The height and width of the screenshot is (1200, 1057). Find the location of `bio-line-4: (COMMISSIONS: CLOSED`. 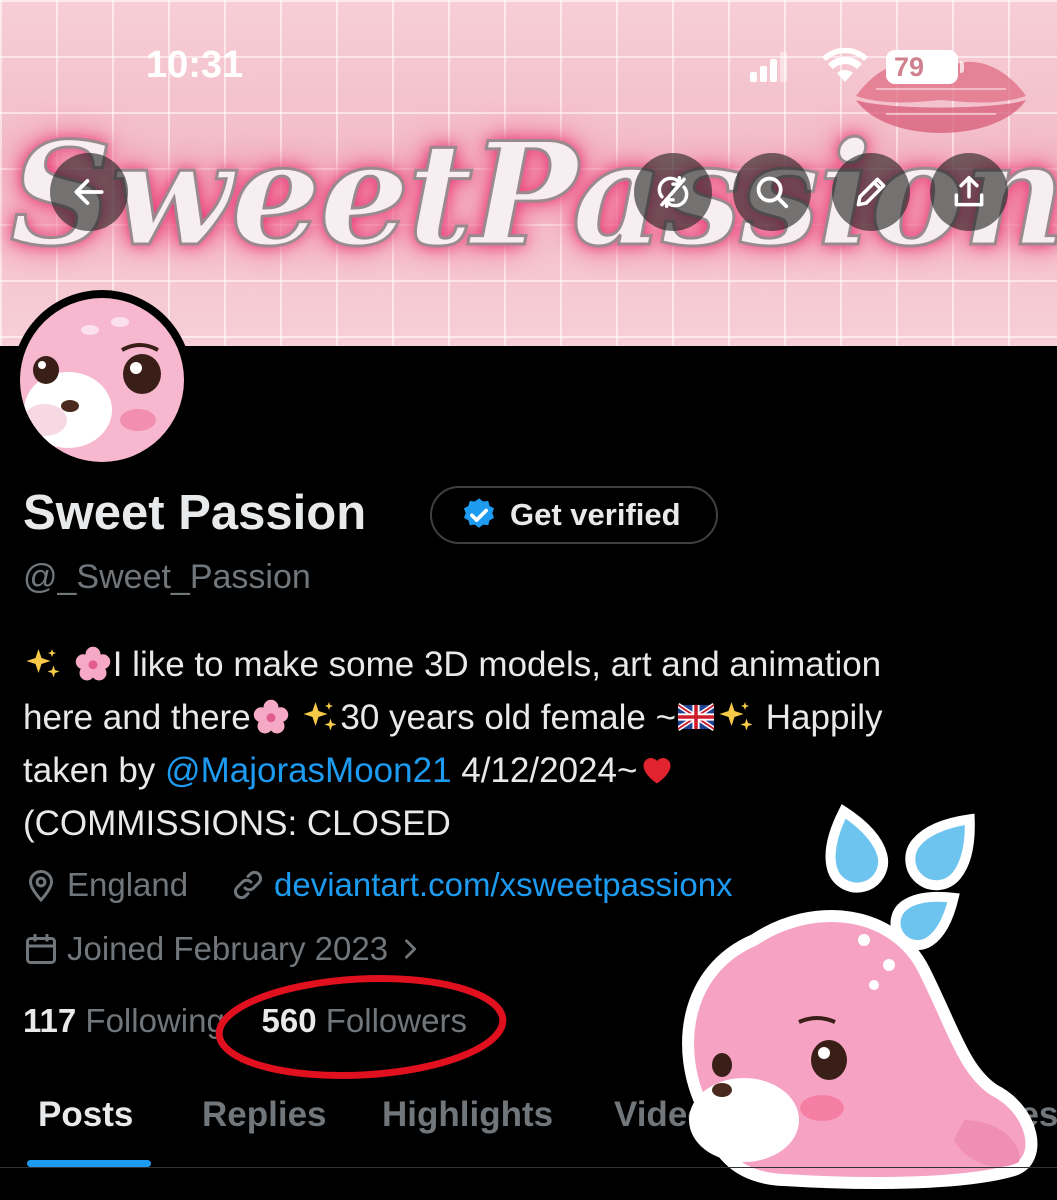

bio-line-4: (COMMISSIONS: CLOSED is located at coordinates (237, 823).